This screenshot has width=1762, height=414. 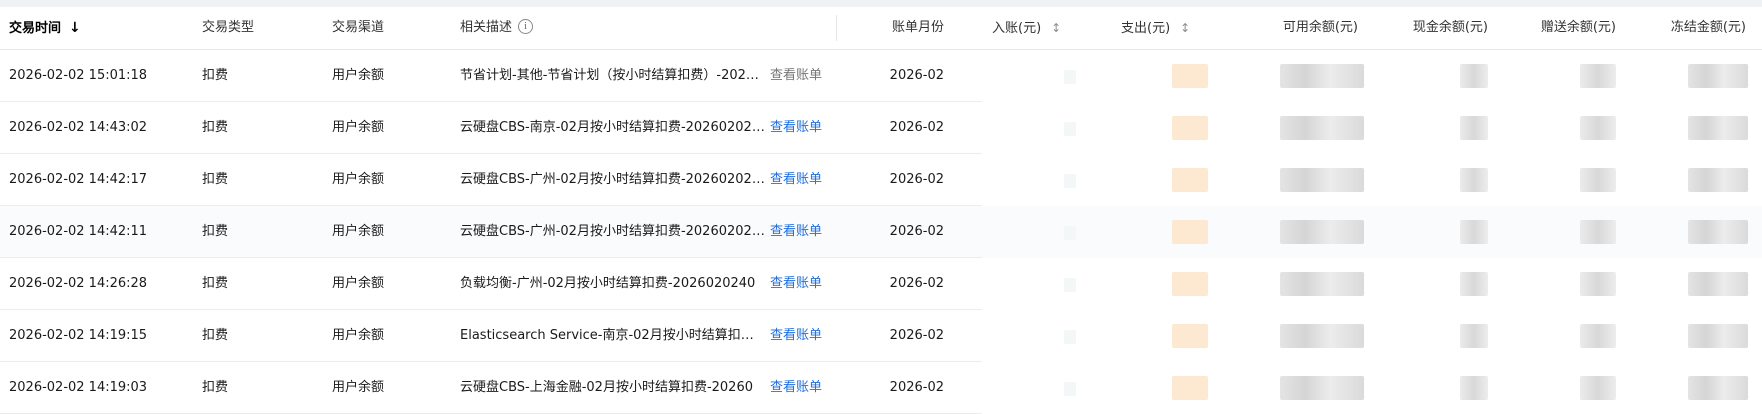 I want to click on column-header-channel: 交易渠道, so click(x=358, y=27).